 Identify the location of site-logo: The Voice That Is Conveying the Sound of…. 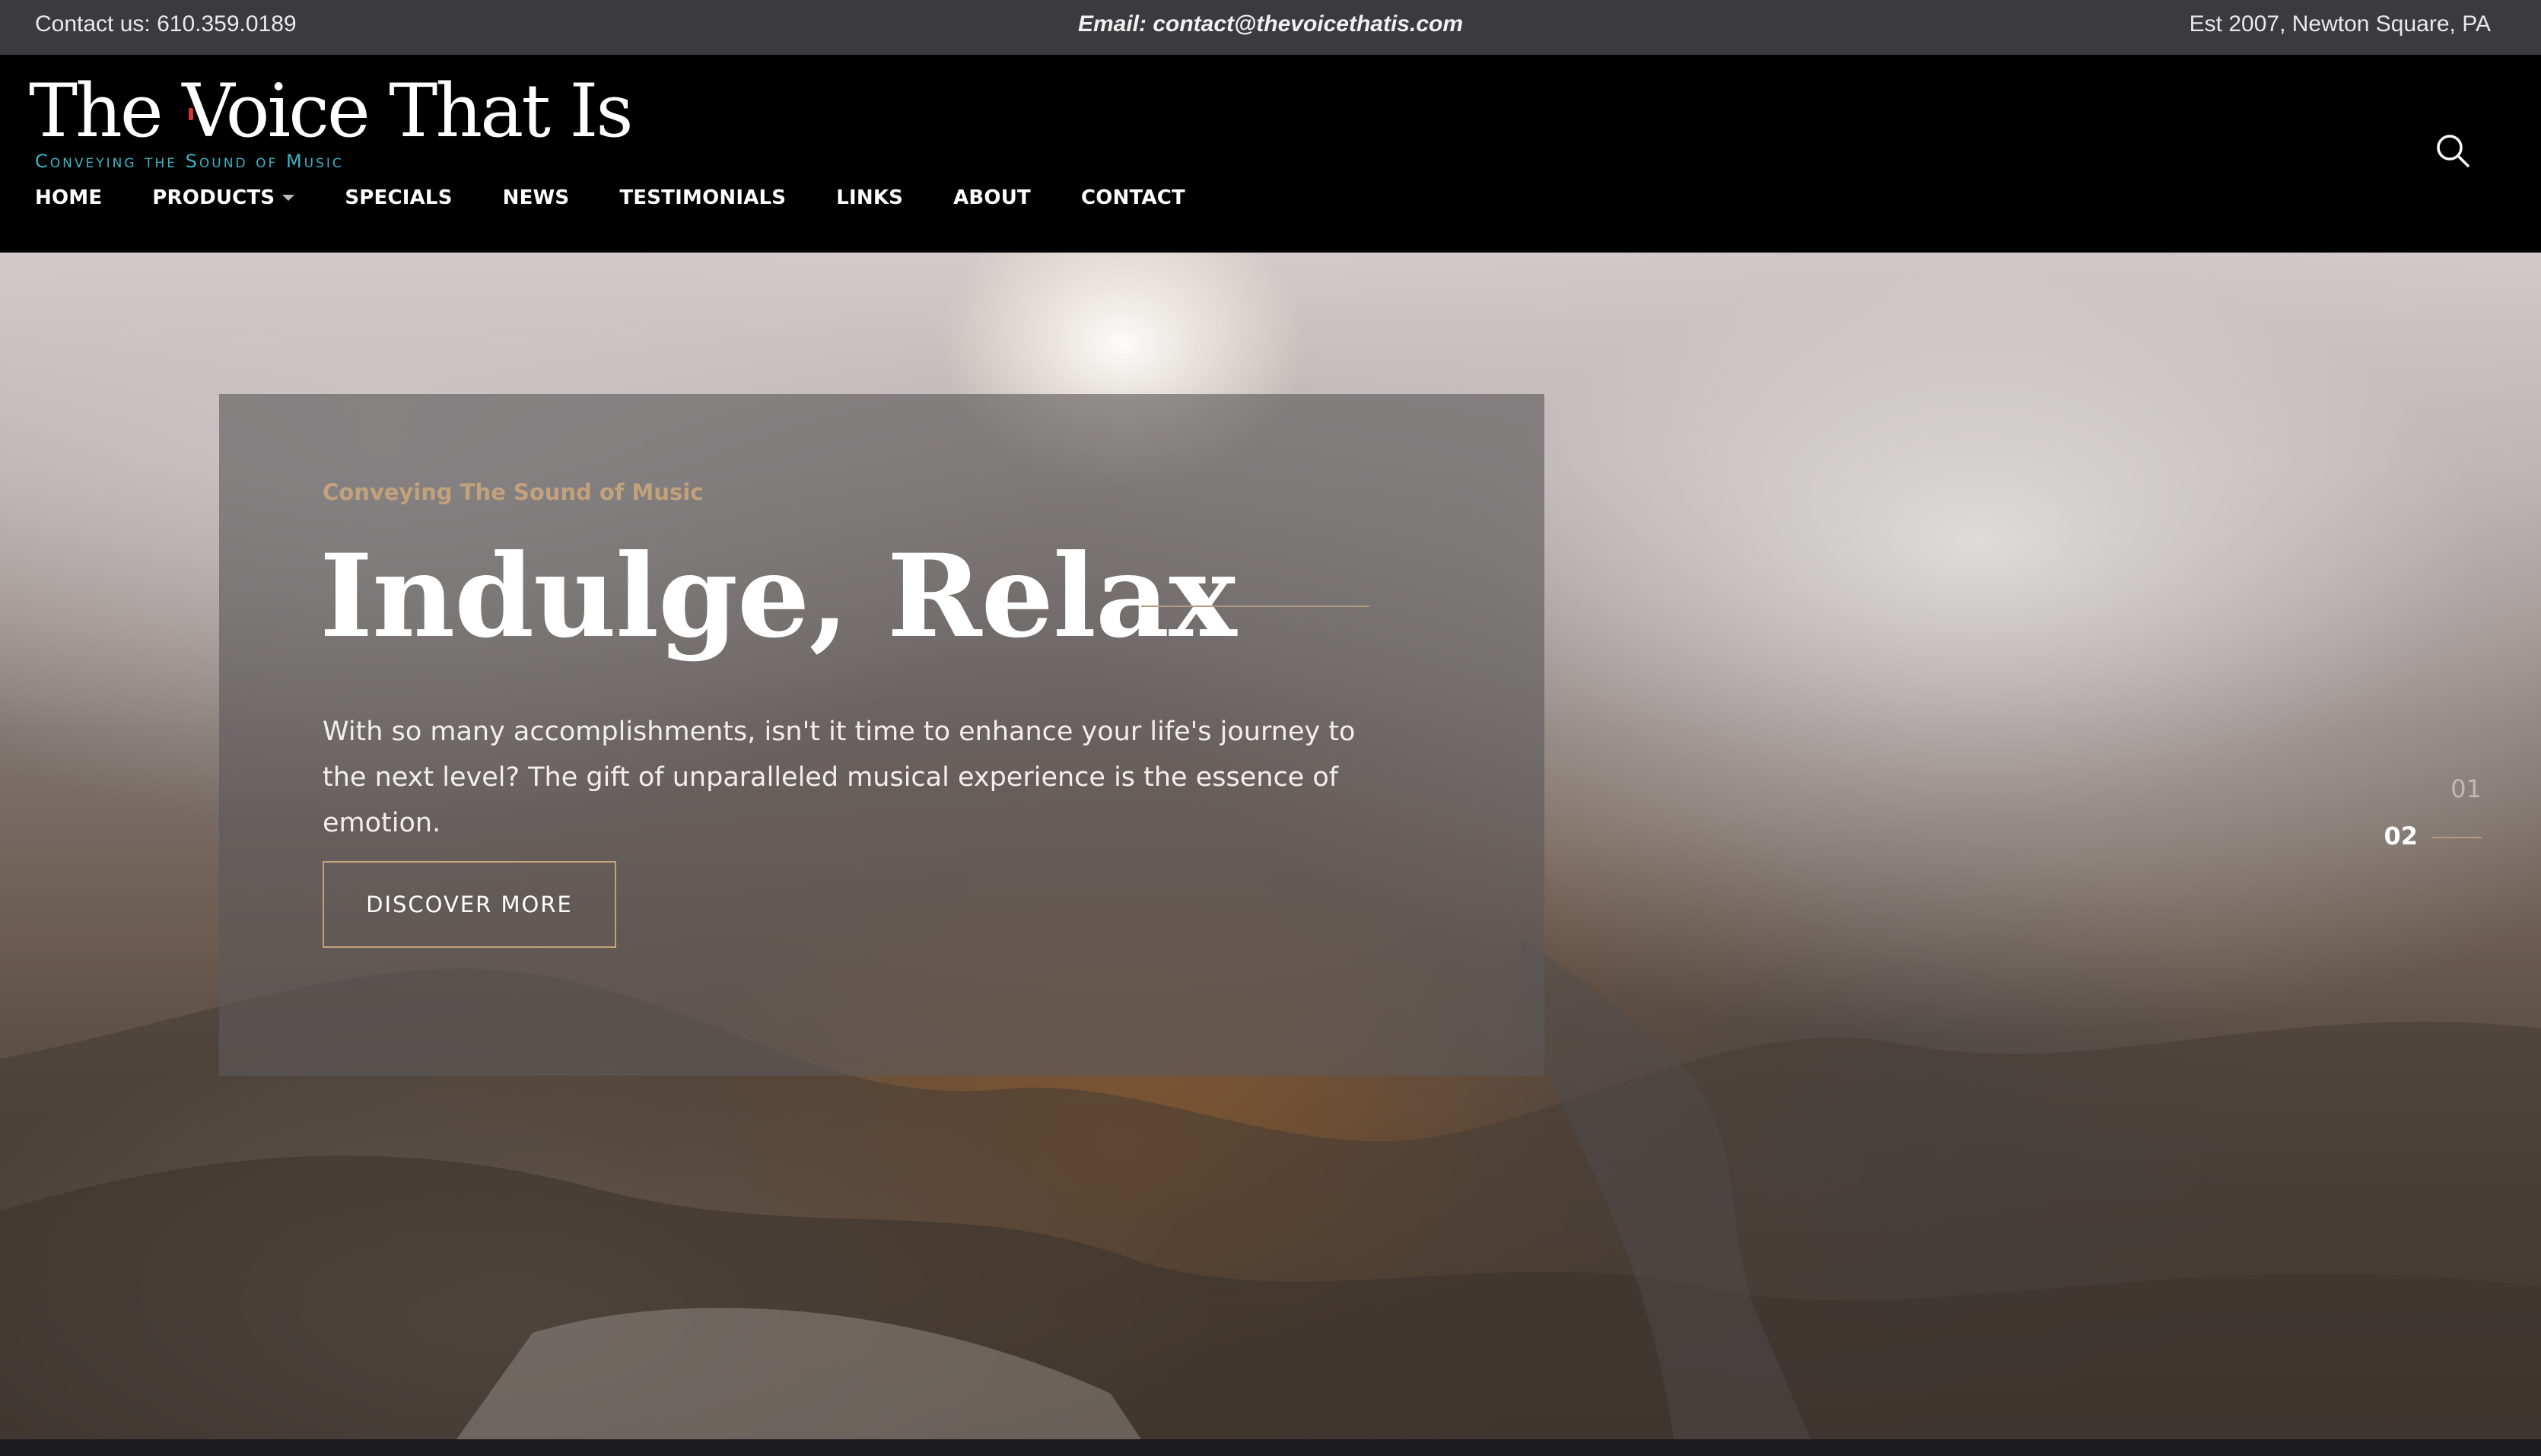
(331, 122).